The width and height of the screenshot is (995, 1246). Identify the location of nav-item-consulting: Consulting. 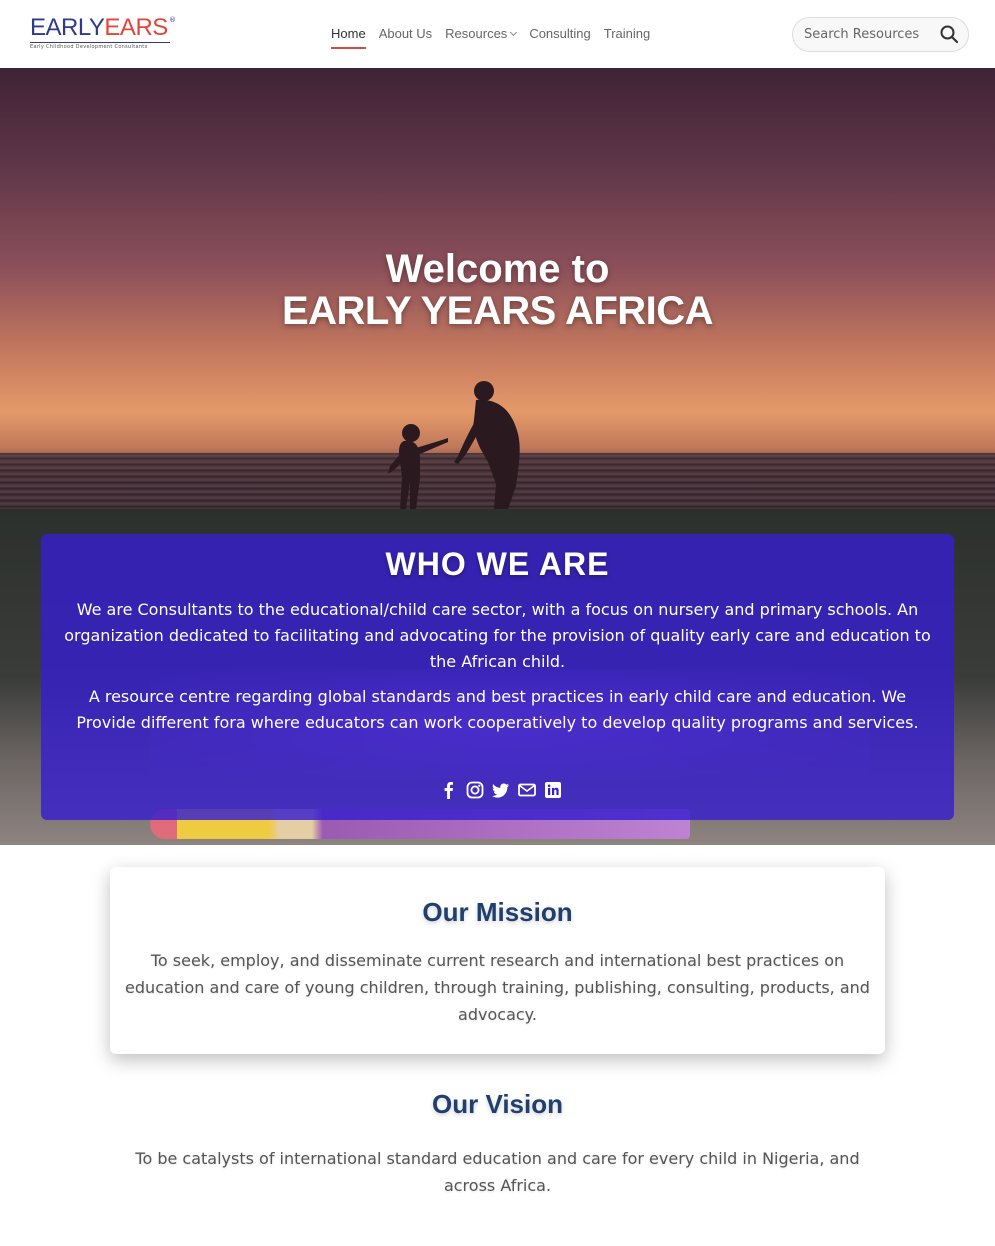
(559, 38).